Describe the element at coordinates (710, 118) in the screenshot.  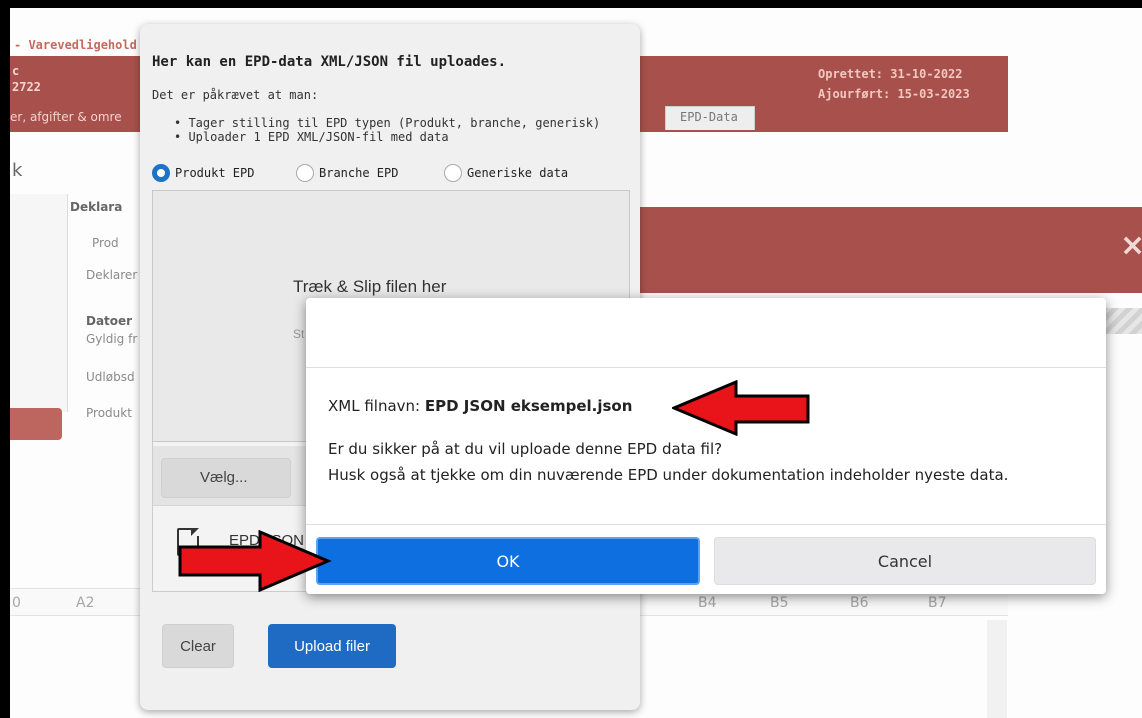
I see `tab-epd-data: EPD-Data` at that location.